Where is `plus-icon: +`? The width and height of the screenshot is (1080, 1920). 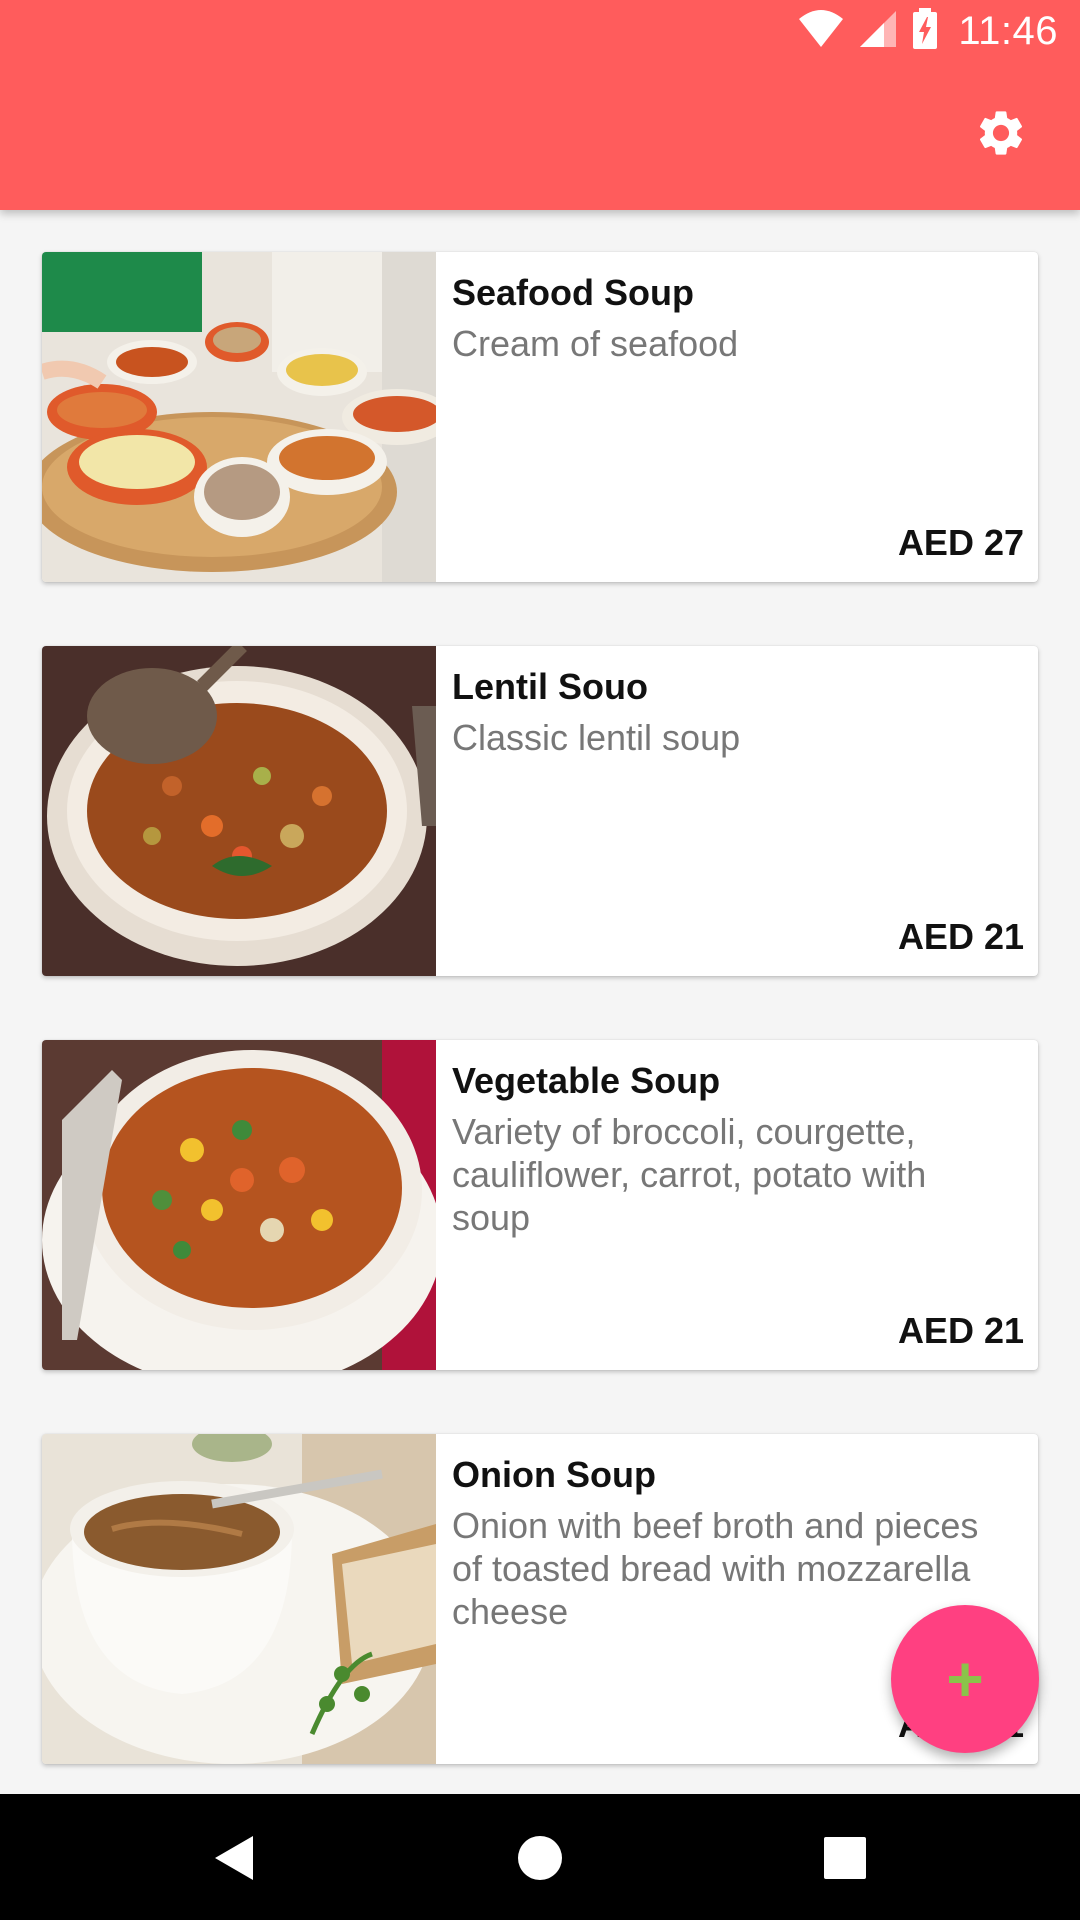
plus-icon: + is located at coordinates (965, 1679).